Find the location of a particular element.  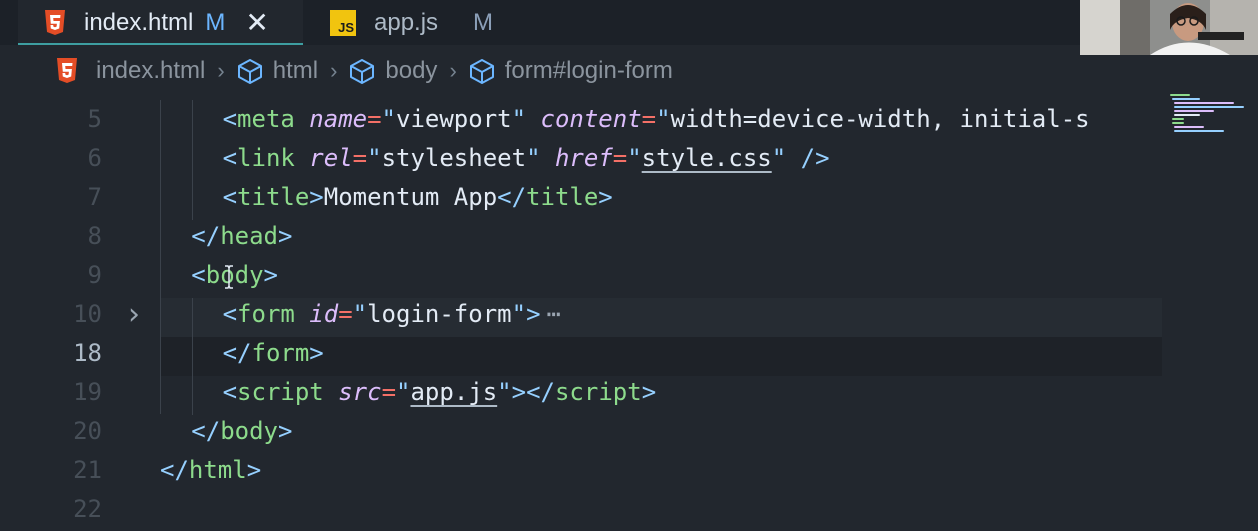

line-number: 18 is located at coordinates (87, 353).